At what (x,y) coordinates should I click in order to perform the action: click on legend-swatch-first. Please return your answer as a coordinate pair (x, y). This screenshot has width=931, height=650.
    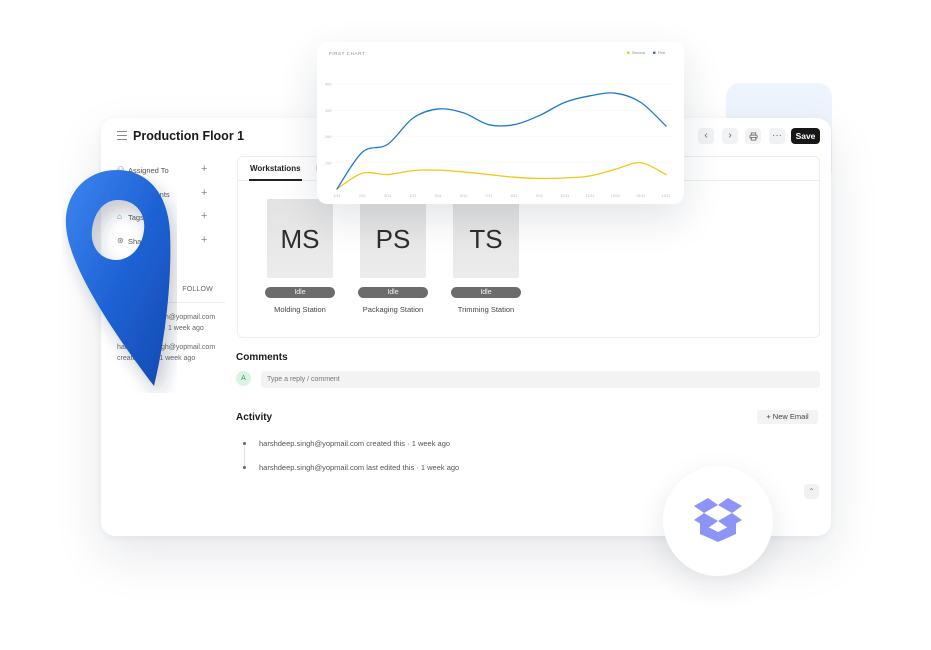
    Looking at the image, I should click on (654, 52).